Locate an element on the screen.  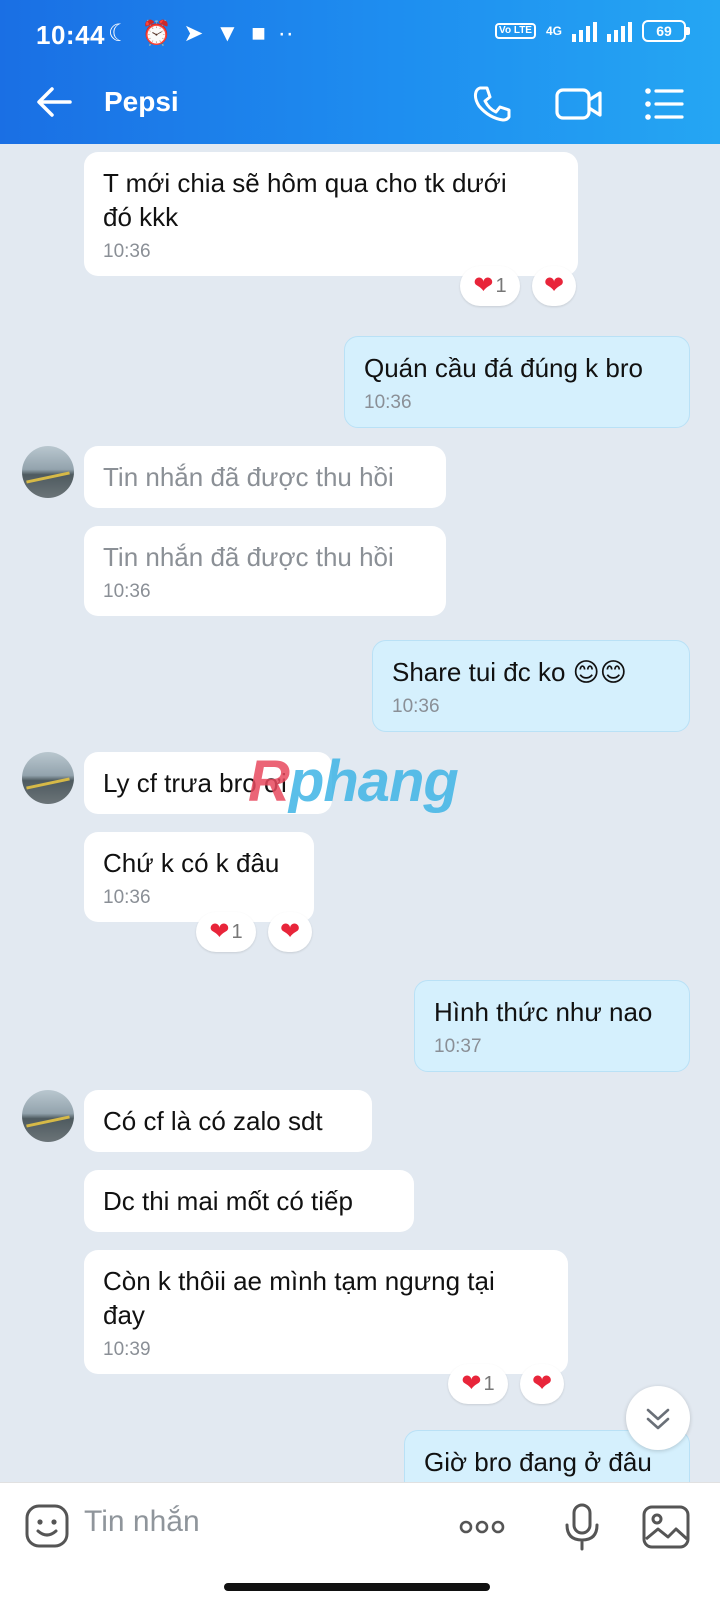
moon-icon: ☾ is located at coordinates (119, 33).